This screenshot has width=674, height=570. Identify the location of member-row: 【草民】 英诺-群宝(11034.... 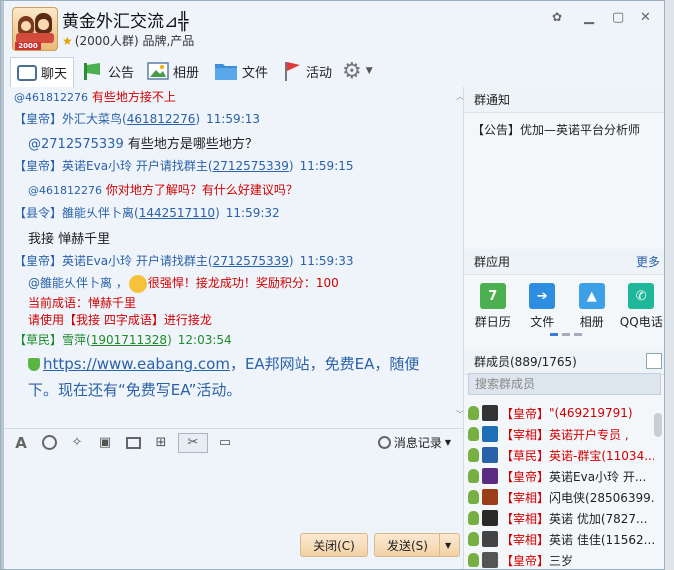
(561, 455).